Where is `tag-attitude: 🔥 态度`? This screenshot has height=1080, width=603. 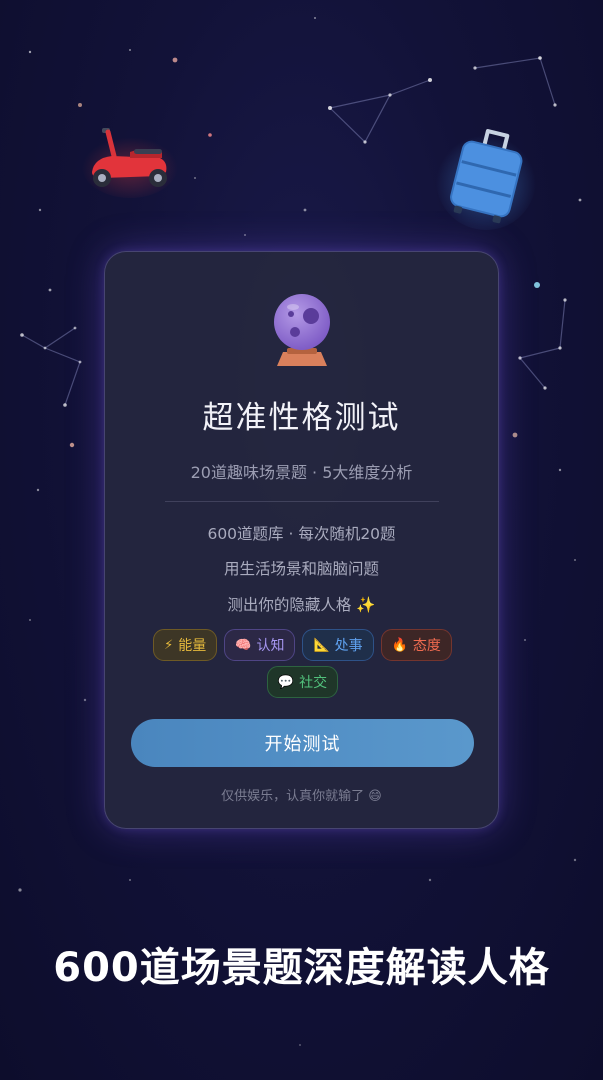 tag-attitude: 🔥 态度 is located at coordinates (416, 645).